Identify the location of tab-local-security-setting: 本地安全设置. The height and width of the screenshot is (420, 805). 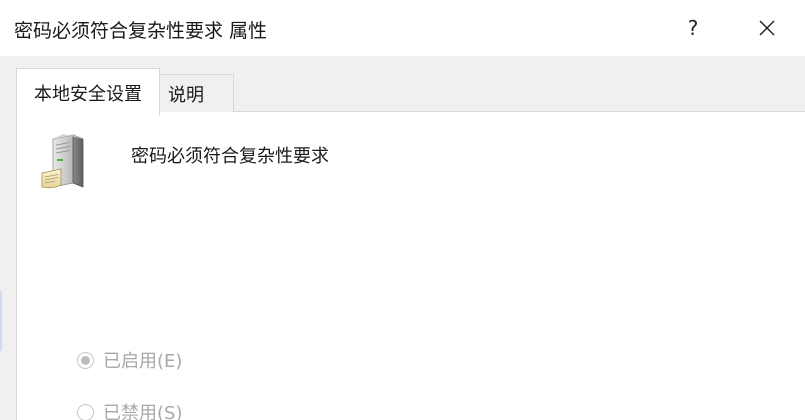
(88, 92).